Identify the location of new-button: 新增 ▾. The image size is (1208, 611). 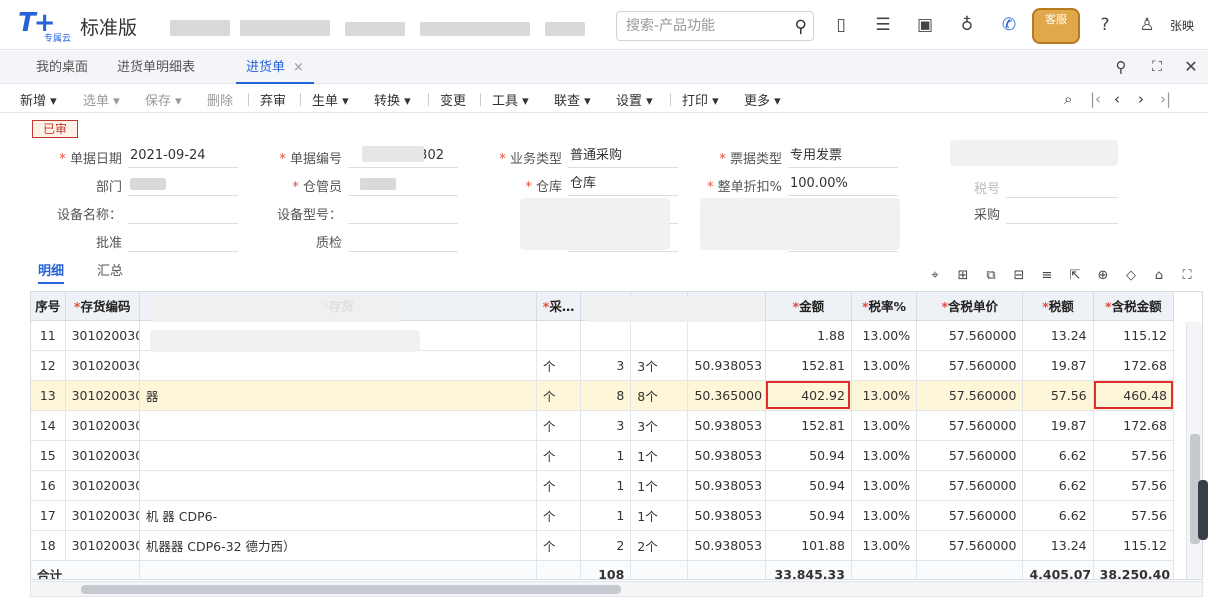
(38, 99).